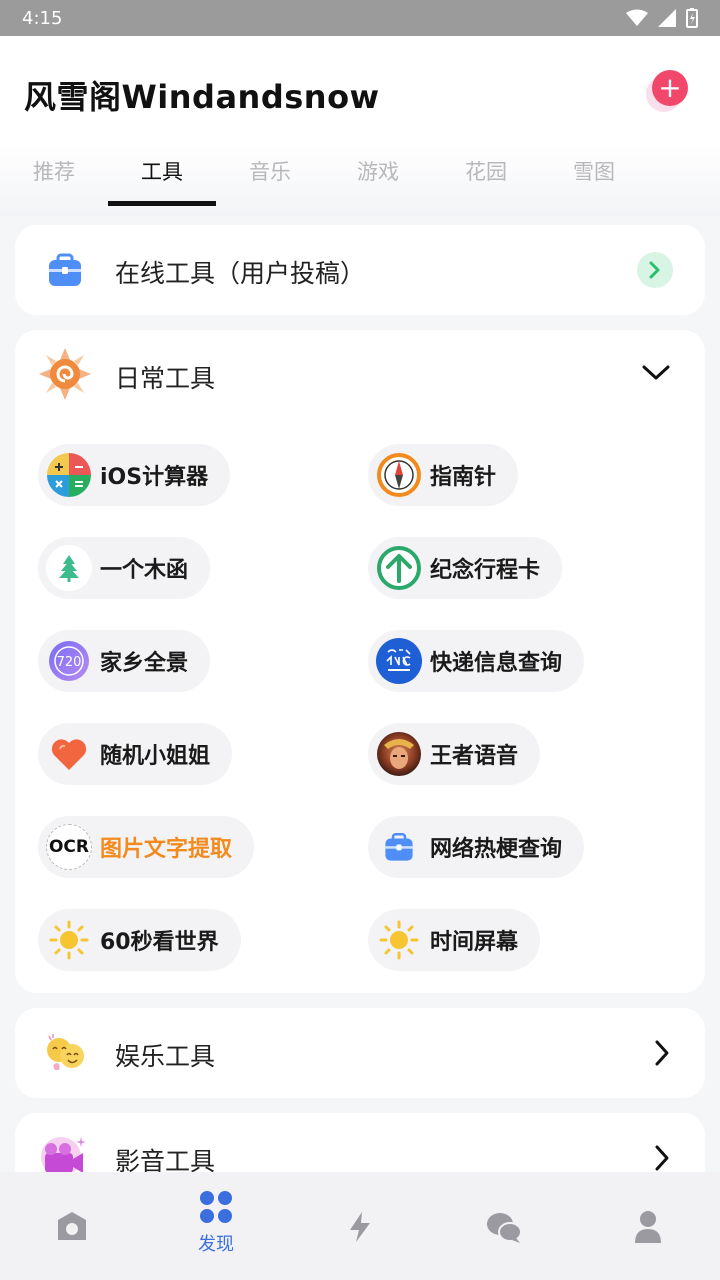 The height and width of the screenshot is (1280, 720). I want to click on tool-label: 家乡全景, so click(144, 663).